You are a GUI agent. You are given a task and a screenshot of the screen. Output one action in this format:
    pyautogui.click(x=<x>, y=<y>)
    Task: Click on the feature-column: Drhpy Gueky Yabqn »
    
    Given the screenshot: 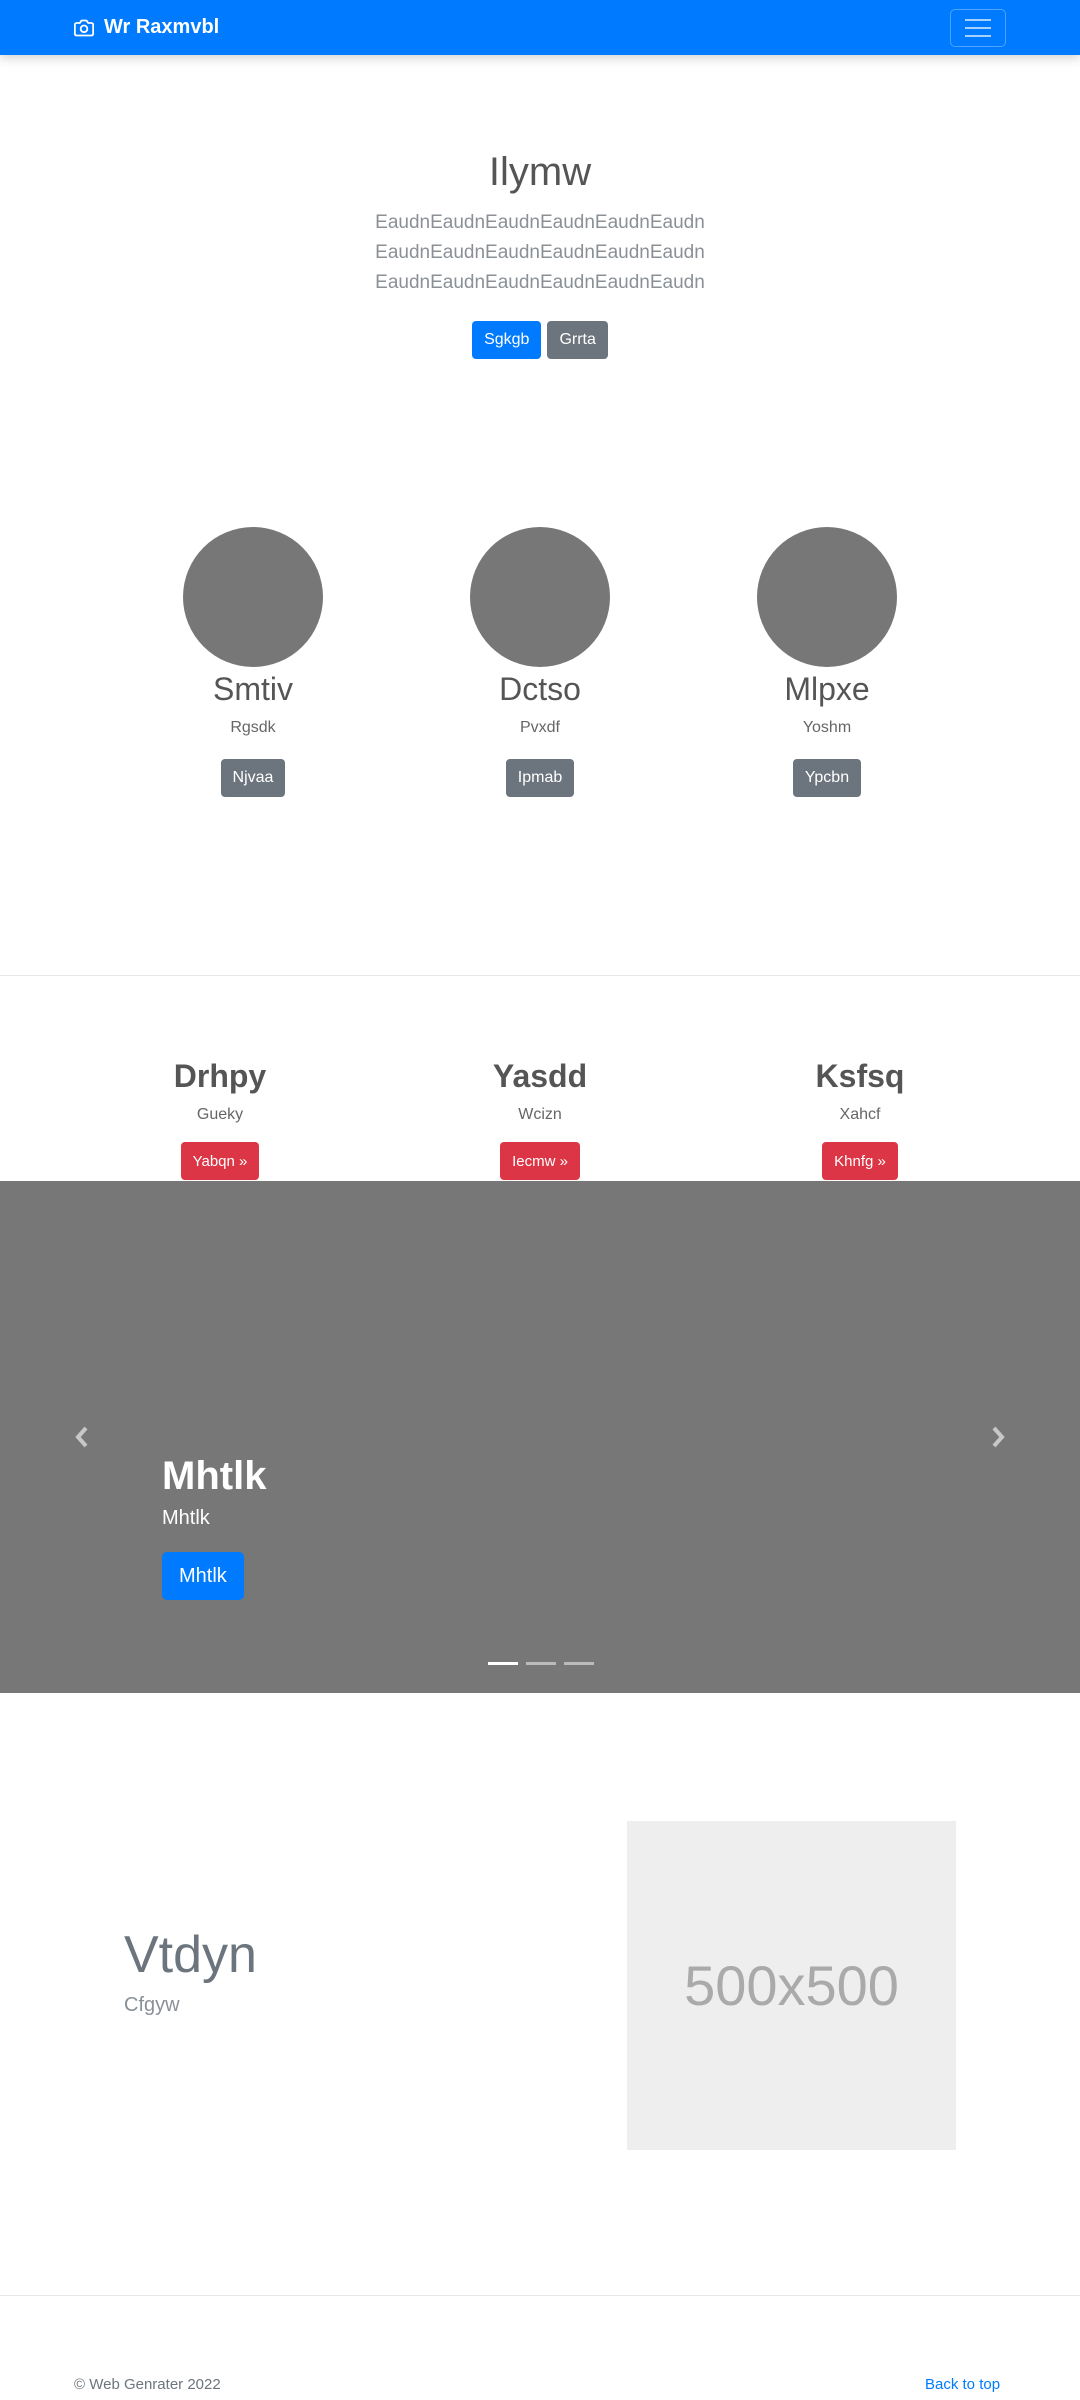 What is the action you would take?
    pyautogui.click(x=220, y=1118)
    